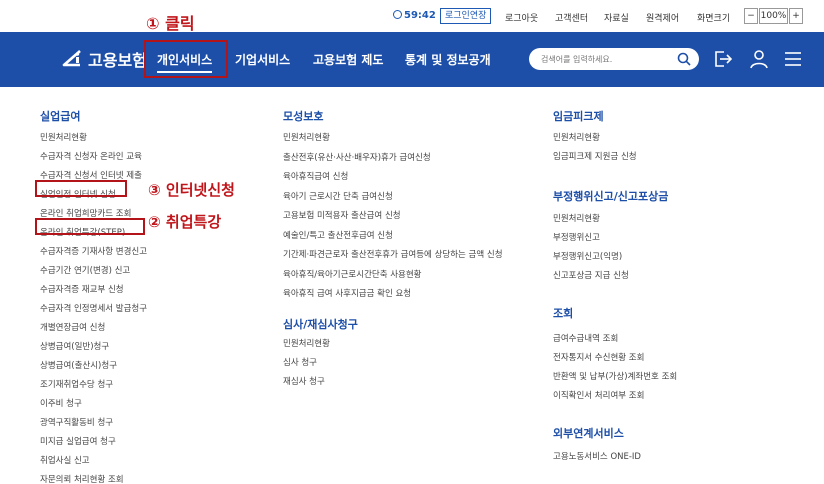 Image resolution: width=824 pixels, height=484 pixels. I want to click on menu-item-fraud-report: 부정행위신고, so click(576, 237).